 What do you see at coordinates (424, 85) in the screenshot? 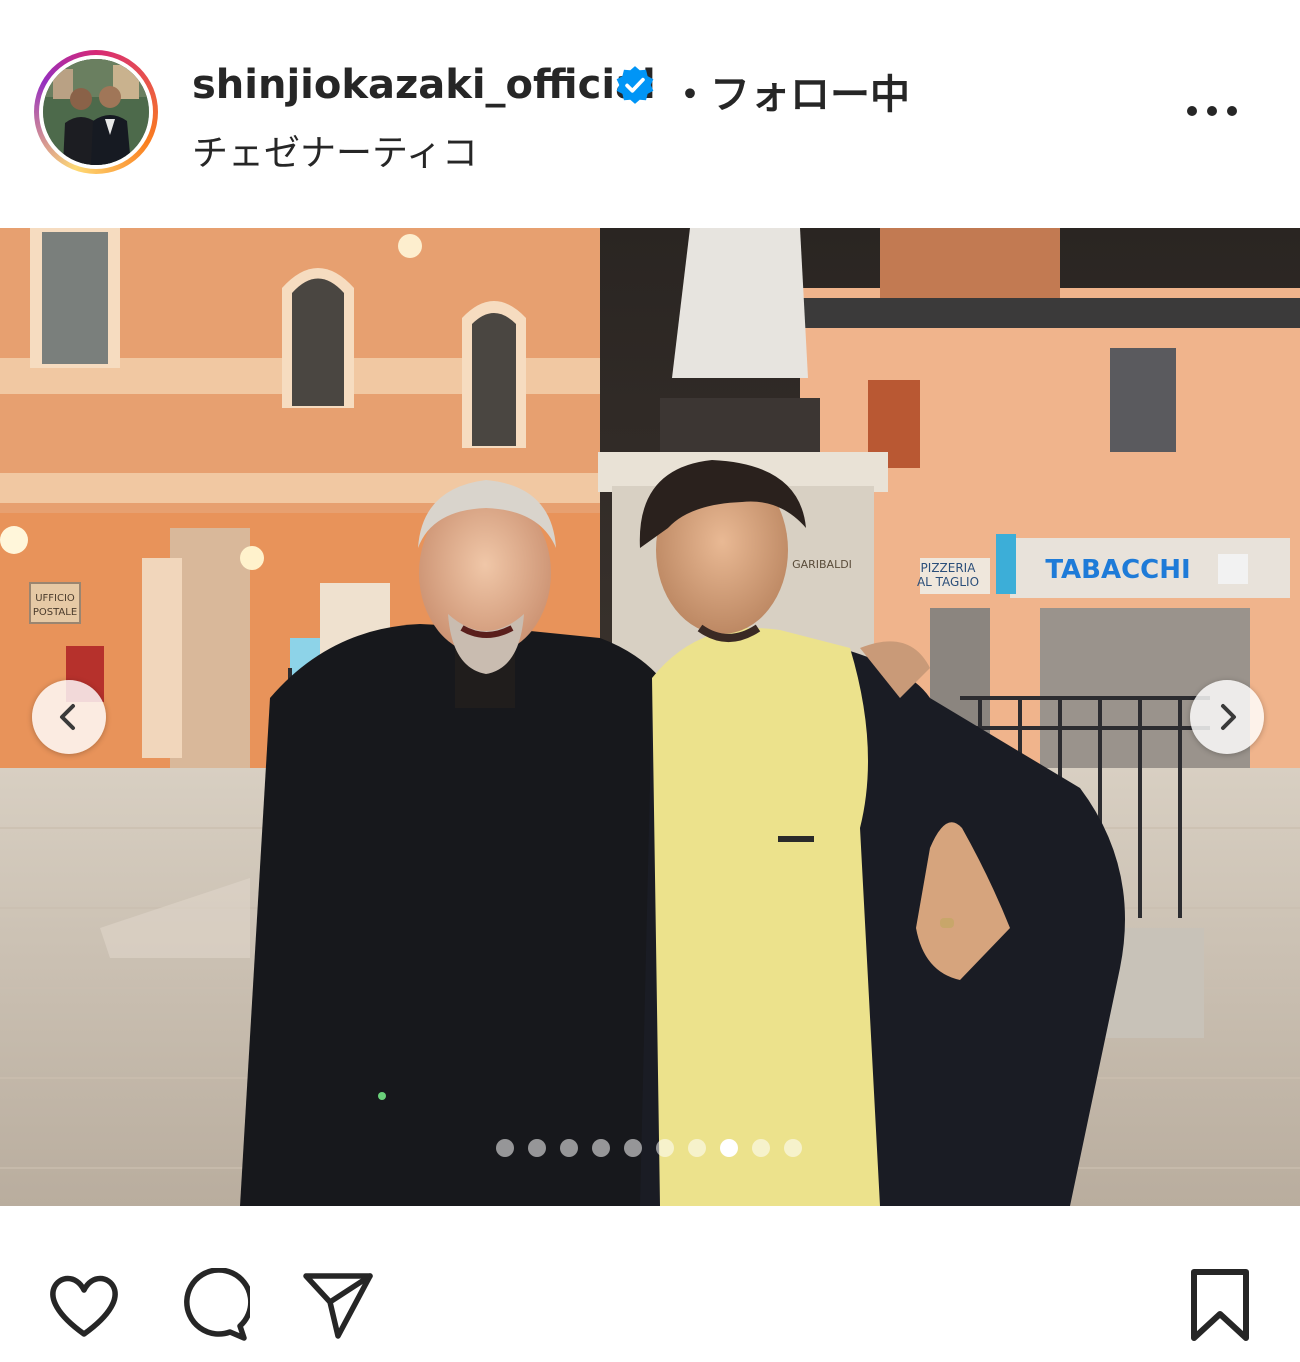
I see `username: shinjiokazaki_official` at bounding box center [424, 85].